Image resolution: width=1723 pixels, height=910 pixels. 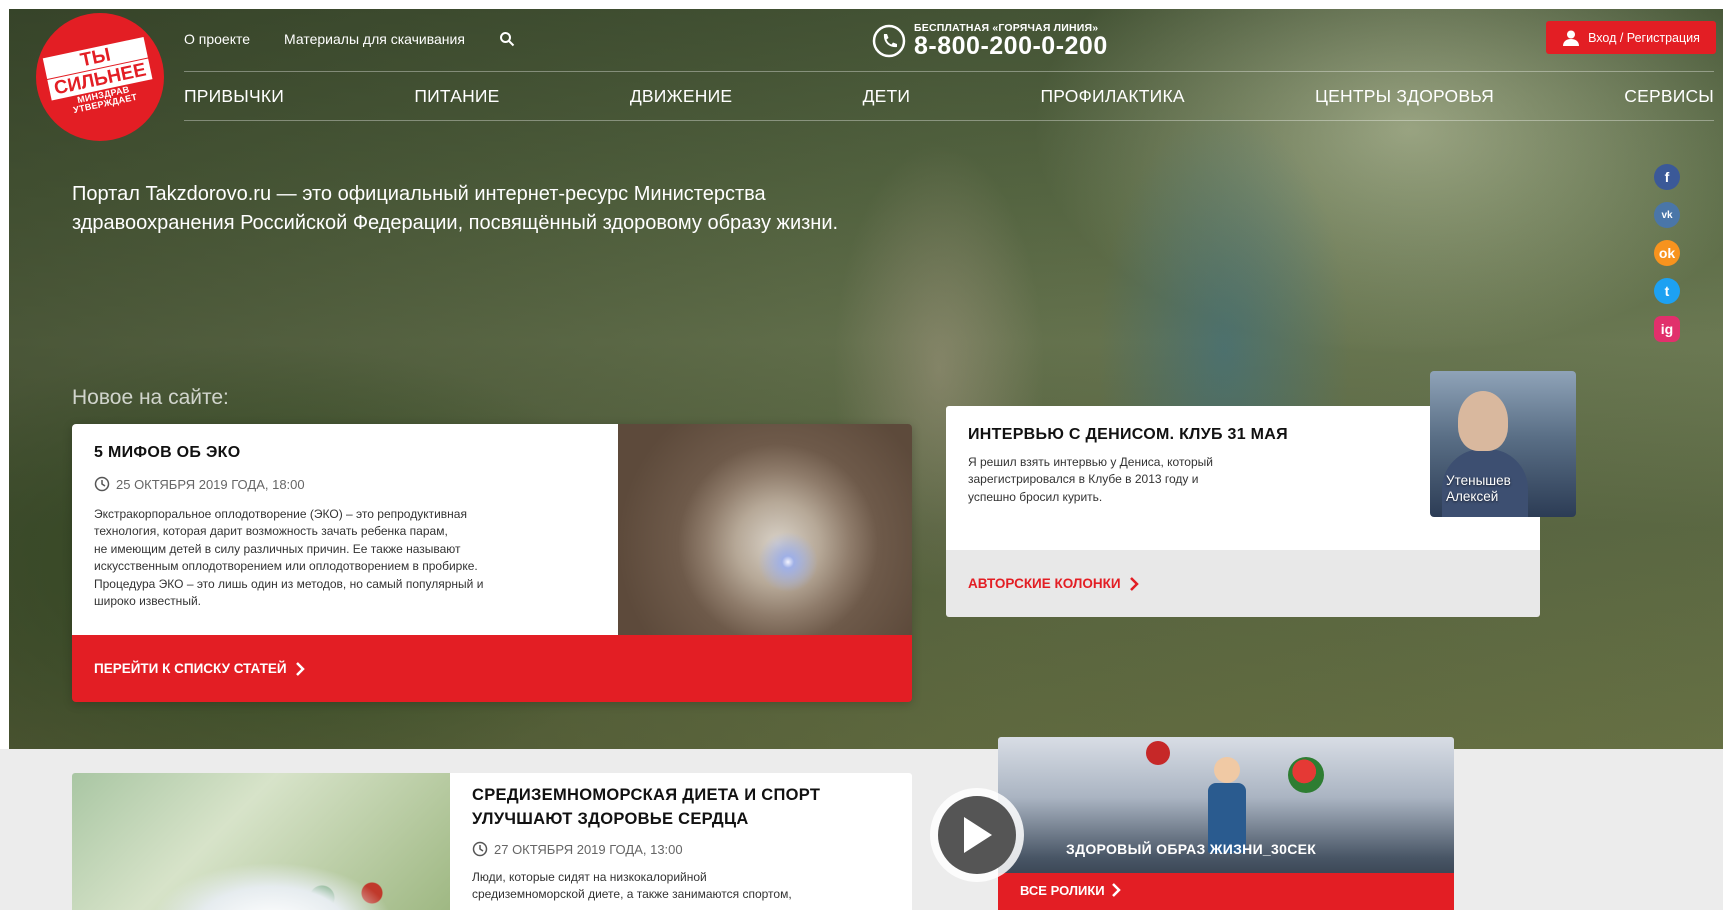 I want to click on facebook-icon: f, so click(x=1667, y=177).